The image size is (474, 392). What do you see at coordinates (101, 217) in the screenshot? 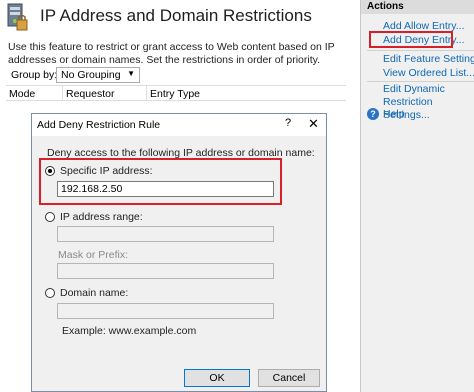
I see `ip-range-label: IP address range:` at bounding box center [101, 217].